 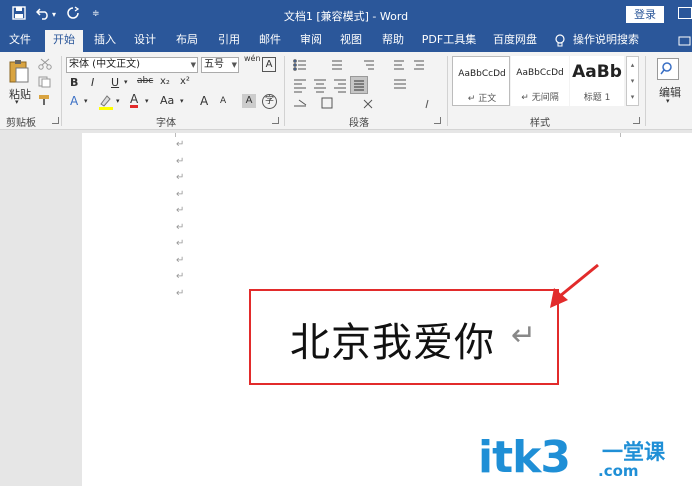 I want to click on search-icon, so click(x=666, y=68).